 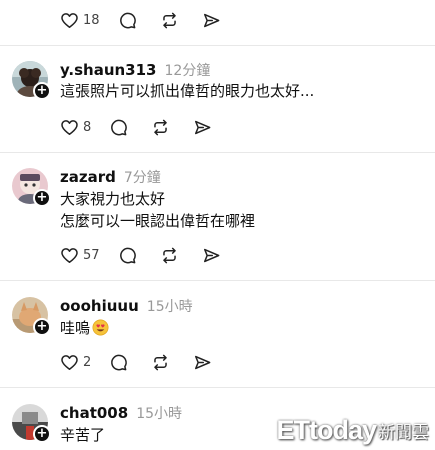 What do you see at coordinates (187, 71) in the screenshot?
I see `timestamp: 12分鐘` at bounding box center [187, 71].